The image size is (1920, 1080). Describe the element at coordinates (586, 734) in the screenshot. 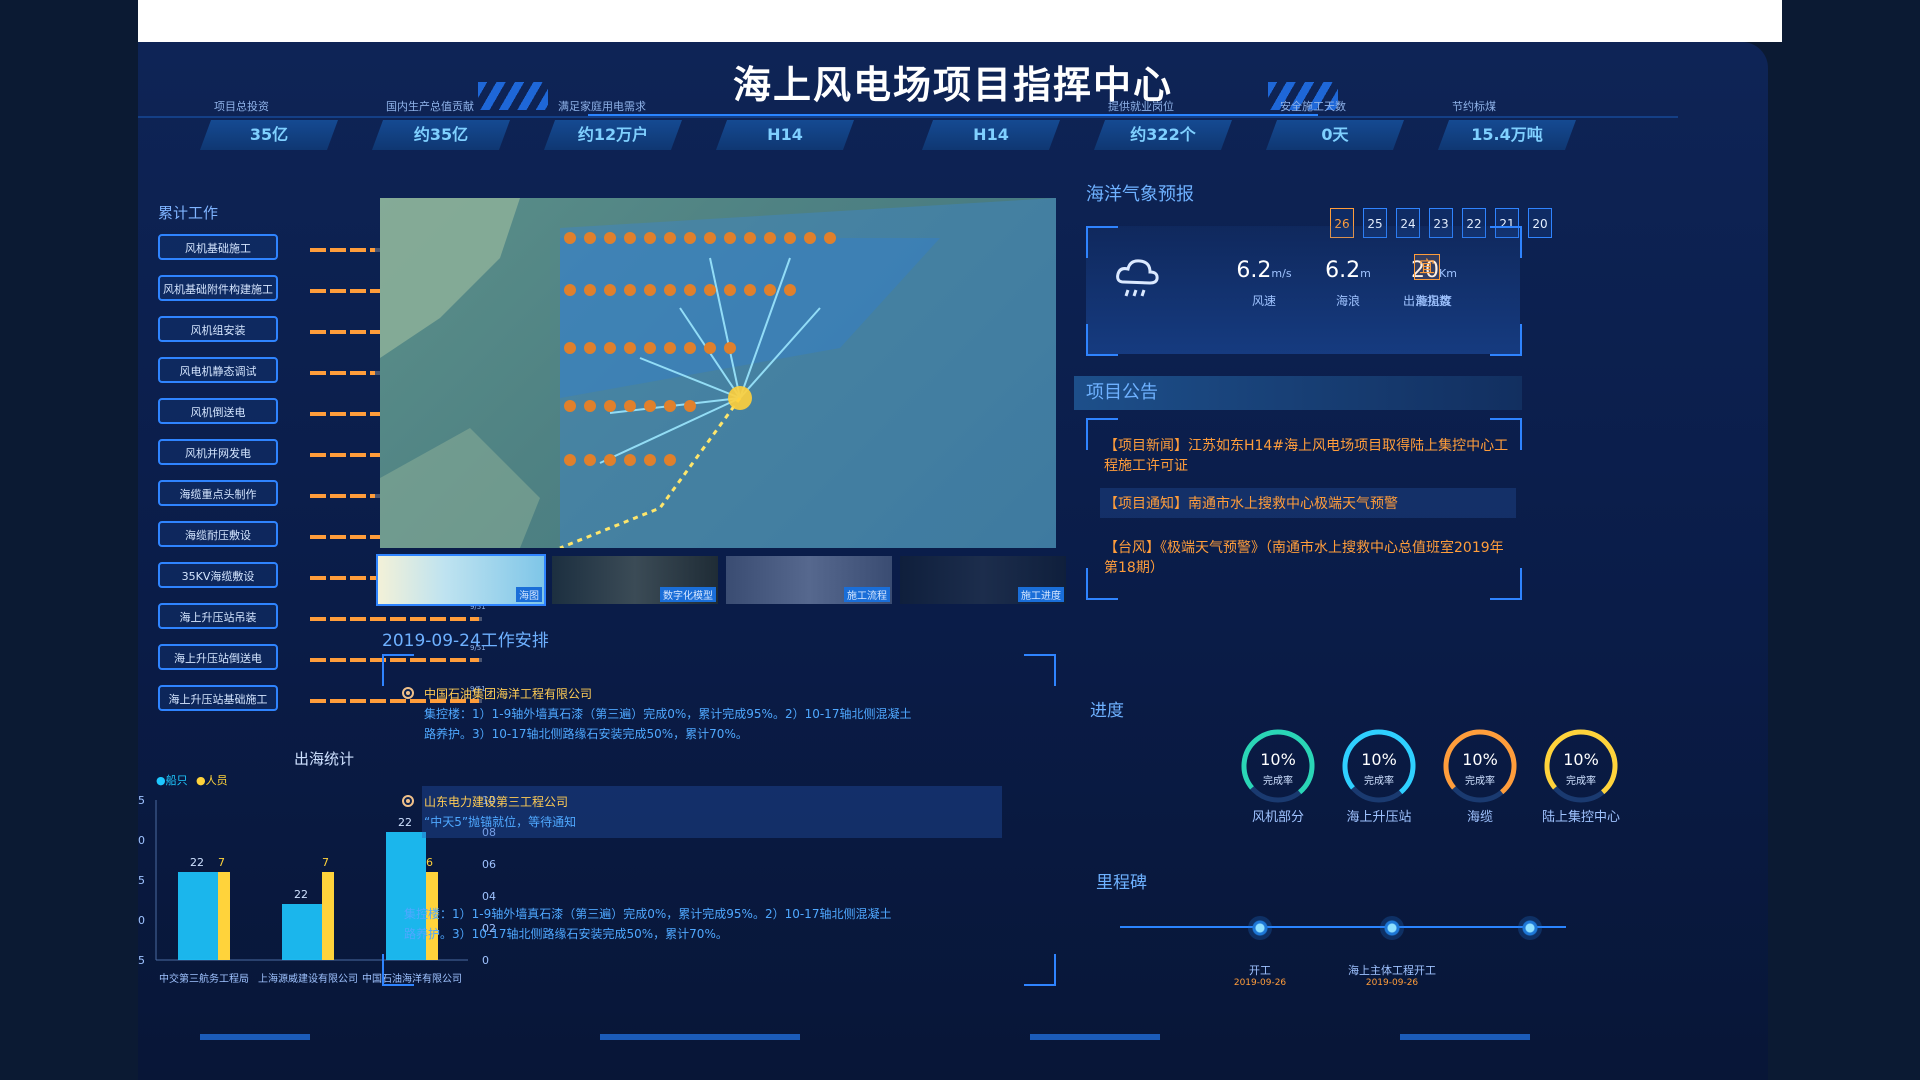

I see `plan-line: 路养护。3）10-17轴北侧路缘石安装完成50%，累计70%。` at that location.